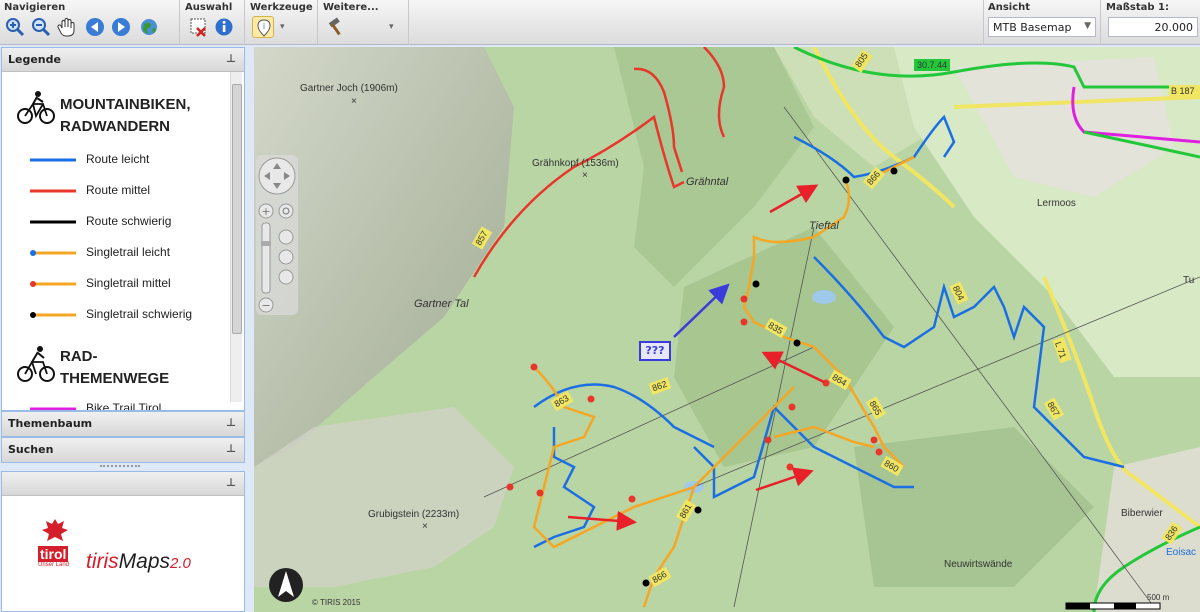  Describe the element at coordinates (209, 7) in the screenshot. I see `select-label: Auswahl` at that location.